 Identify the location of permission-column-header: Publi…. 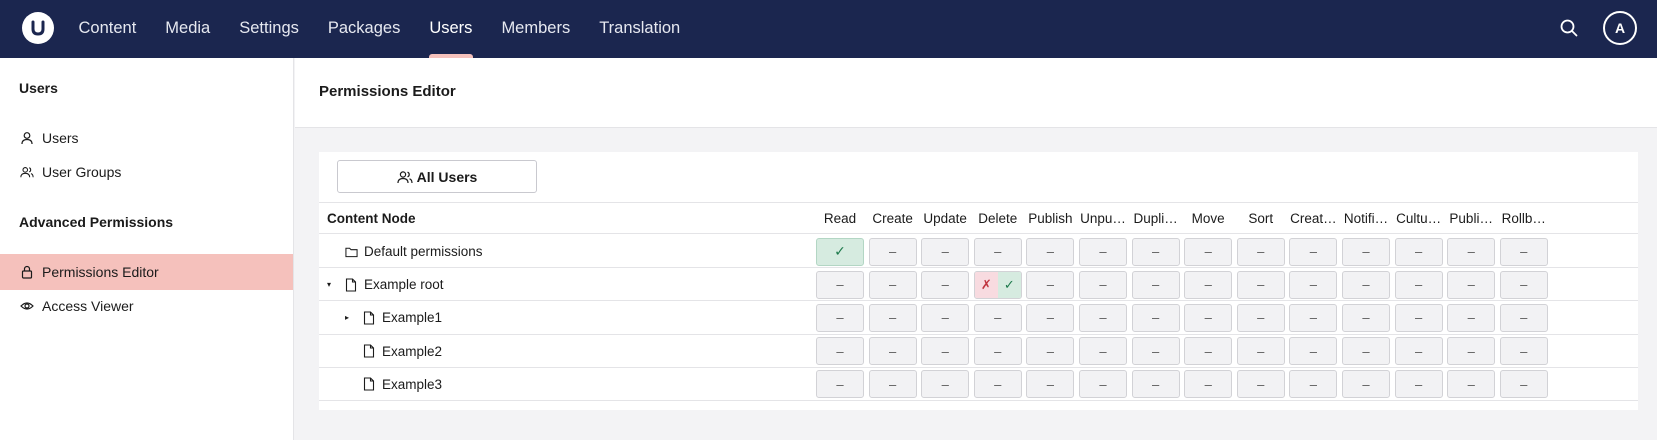
(1471, 218).